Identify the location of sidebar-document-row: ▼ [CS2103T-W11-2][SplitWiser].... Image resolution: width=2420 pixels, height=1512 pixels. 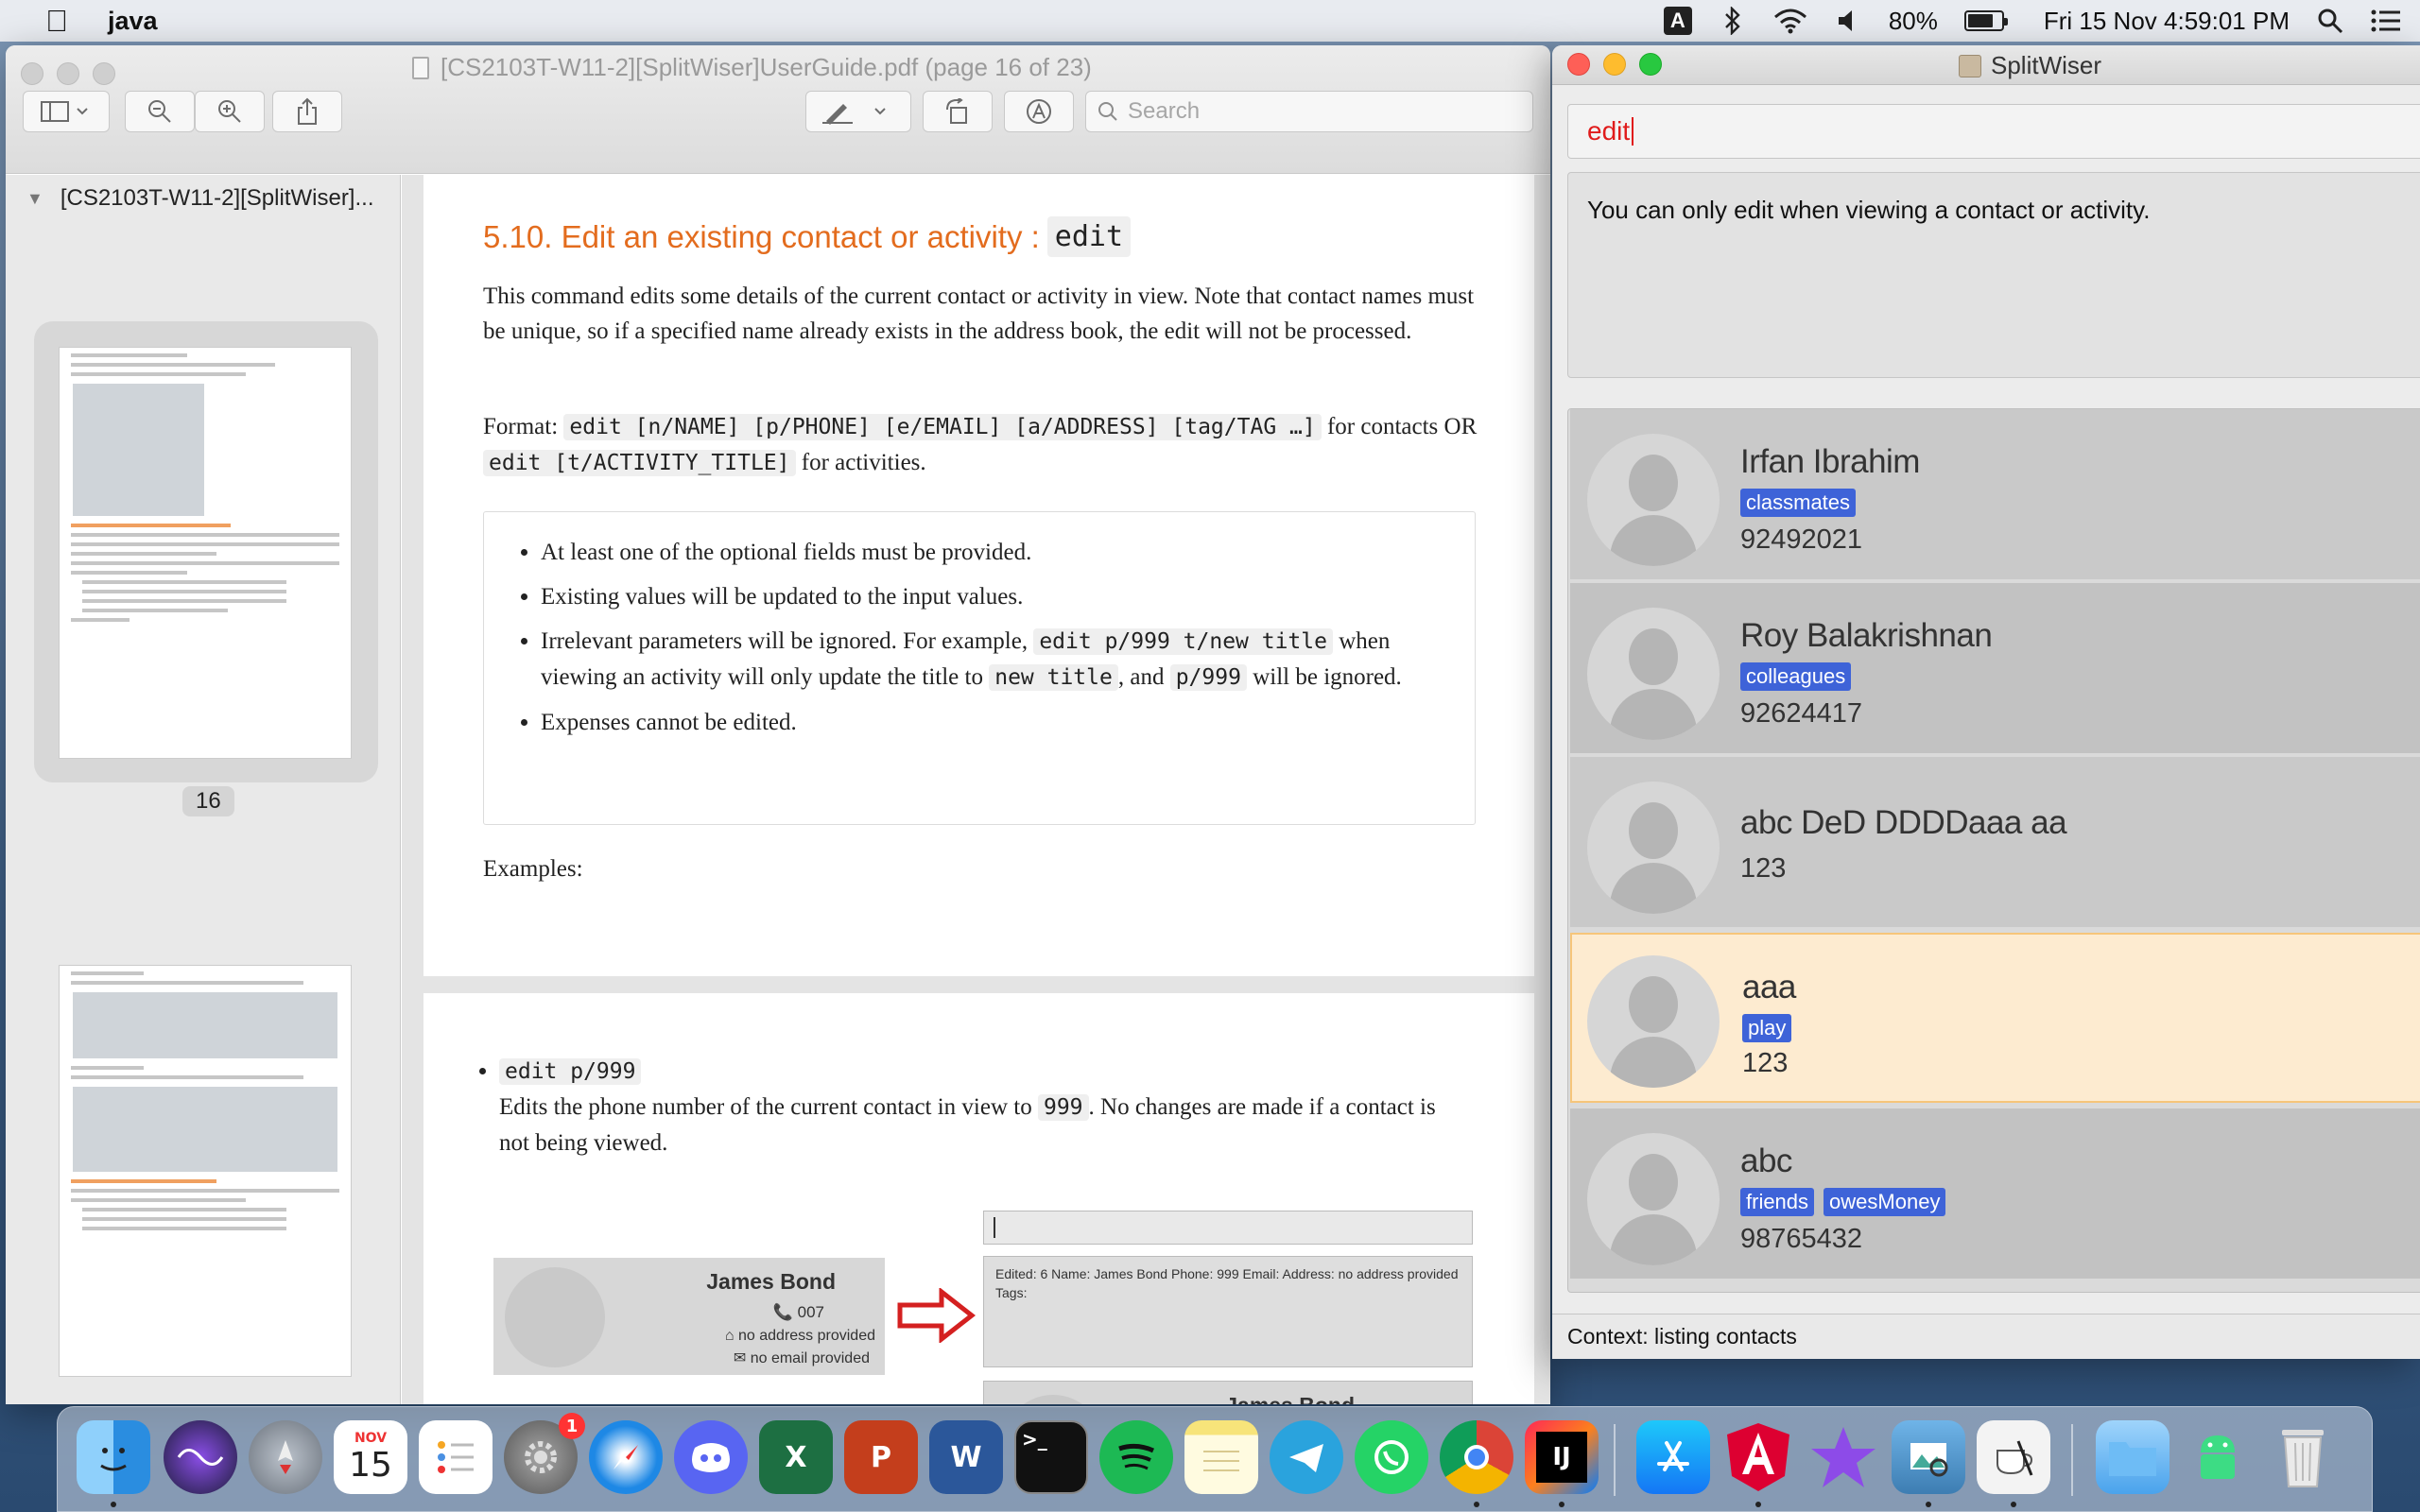
(203, 198).